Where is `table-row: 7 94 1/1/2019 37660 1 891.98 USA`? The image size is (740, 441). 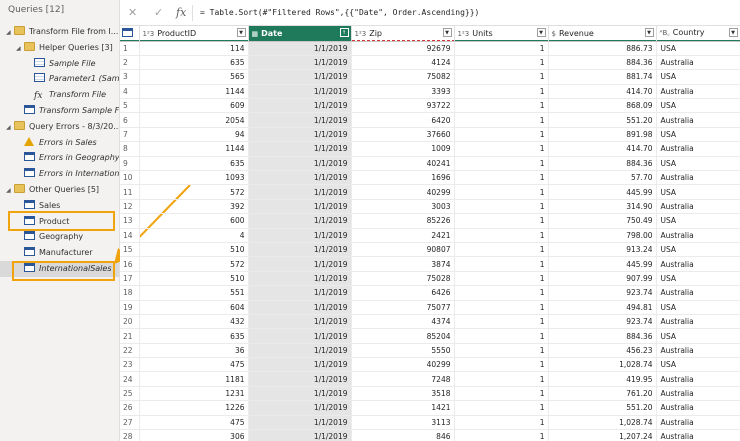 table-row: 7 94 1/1/2019 37660 1 891.98 USA is located at coordinates (430, 135).